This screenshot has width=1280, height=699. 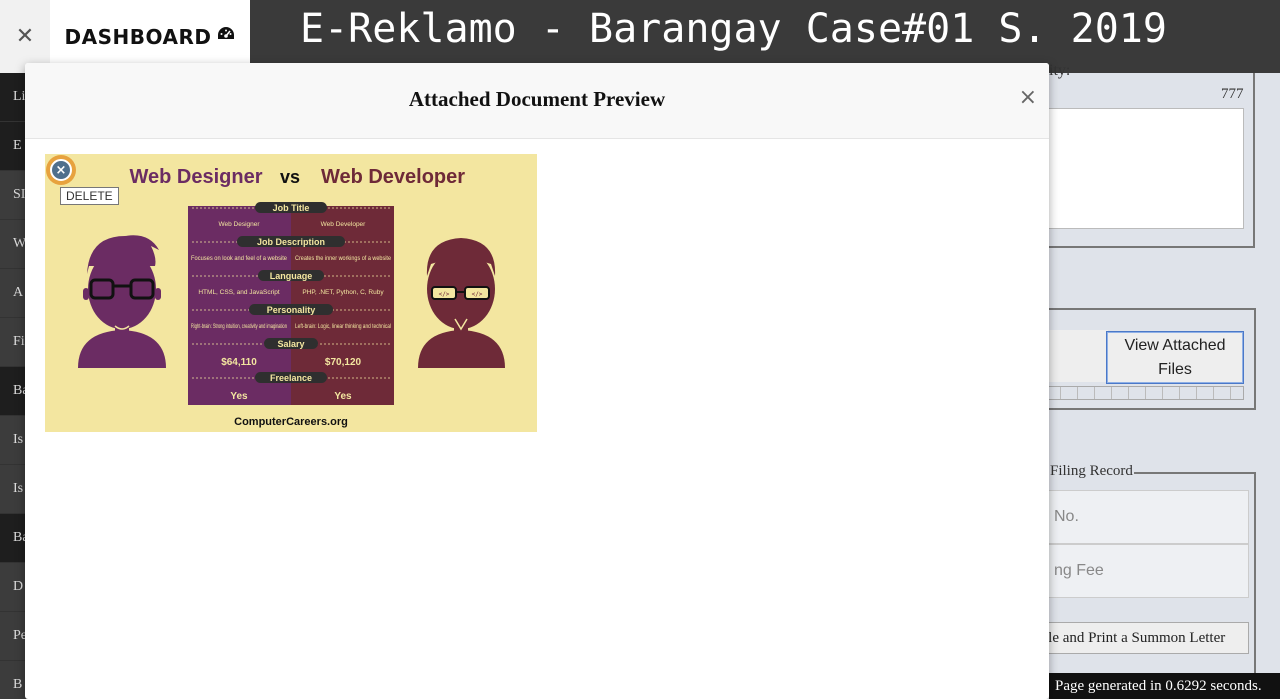 I want to click on infographic-cell-developer: Web Developer, so click(x=344, y=224).